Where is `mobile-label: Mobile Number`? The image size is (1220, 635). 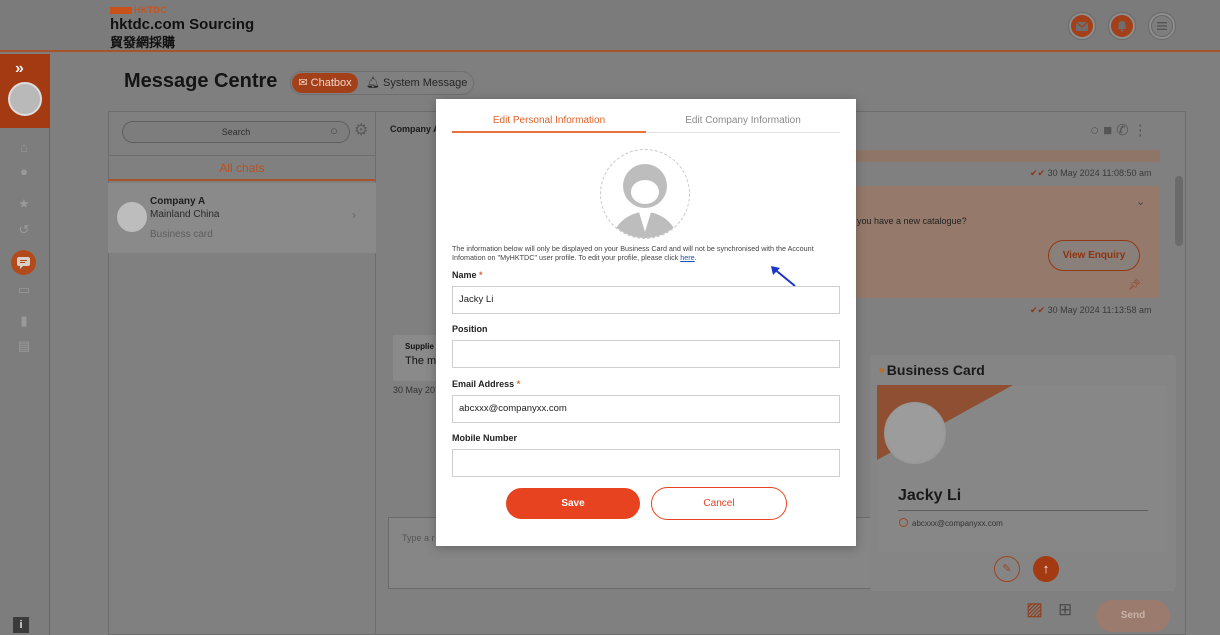 mobile-label: Mobile Number is located at coordinates (485, 438).